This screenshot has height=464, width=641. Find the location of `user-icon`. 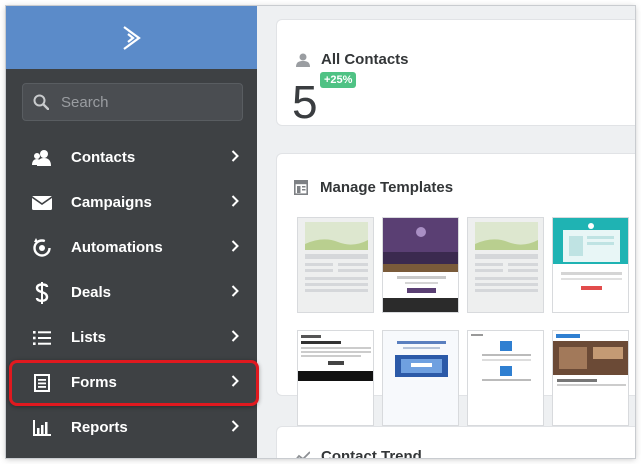

user-icon is located at coordinates (303, 60).